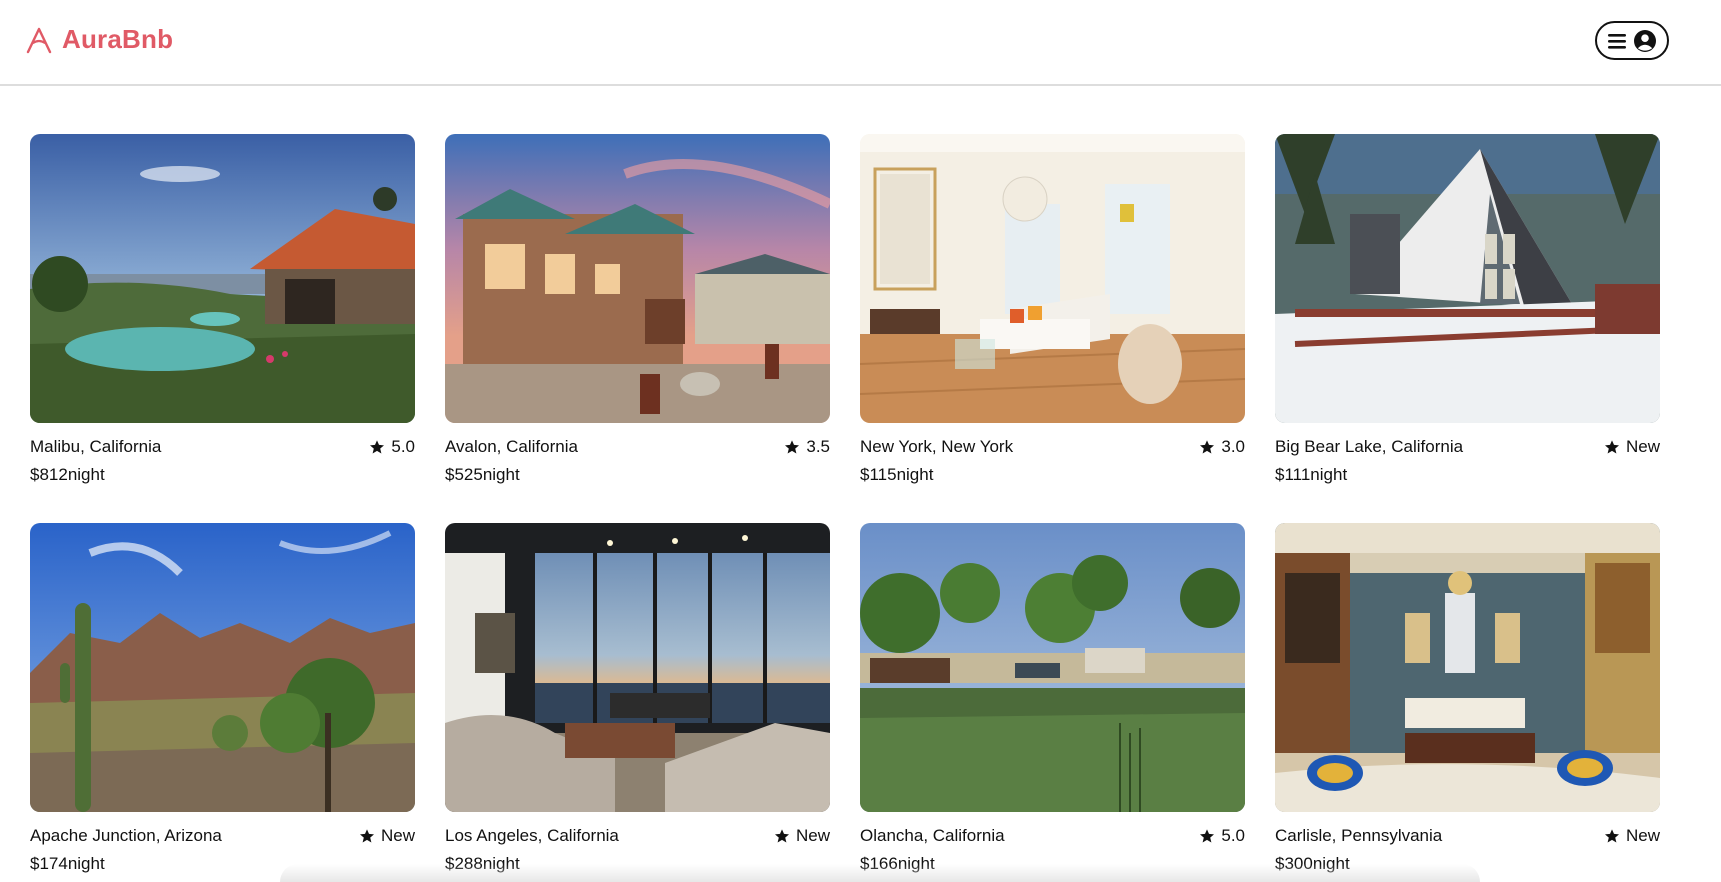 Image resolution: width=1721 pixels, height=882 pixels. Describe the element at coordinates (1467, 836) in the screenshot. I see `listing-meta-row: Carlisle, Pennsylvania New` at that location.